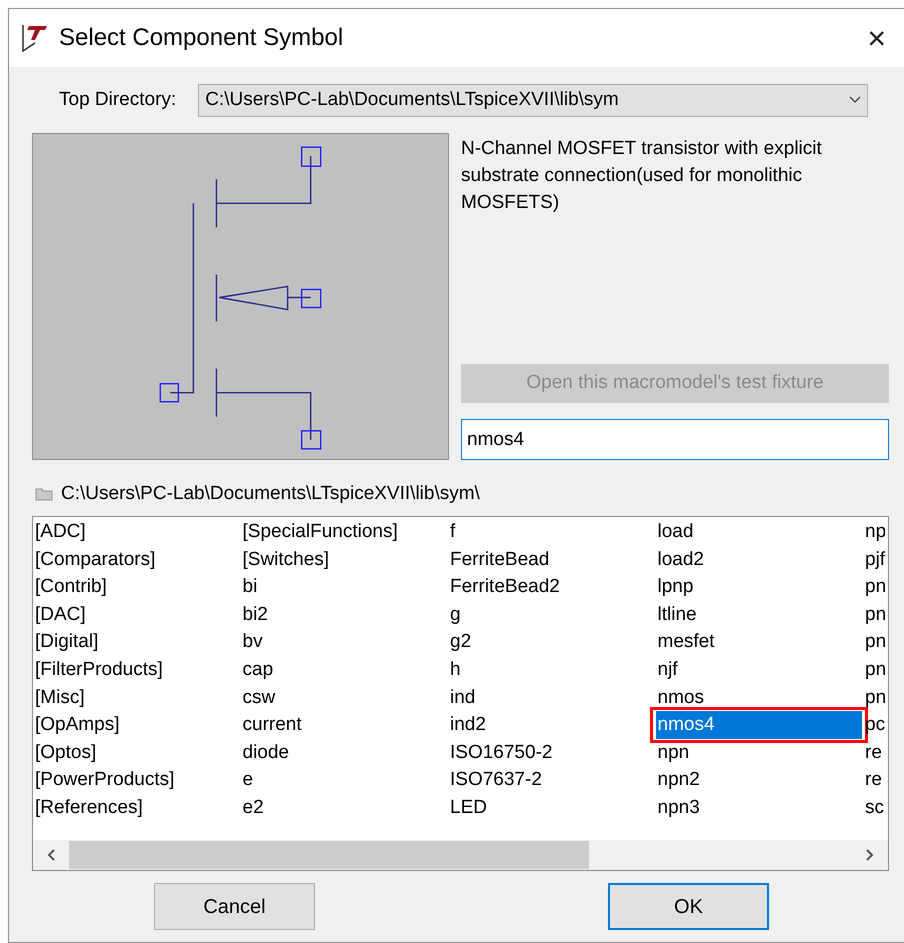  I want to click on ok-button: OK, so click(688, 906).